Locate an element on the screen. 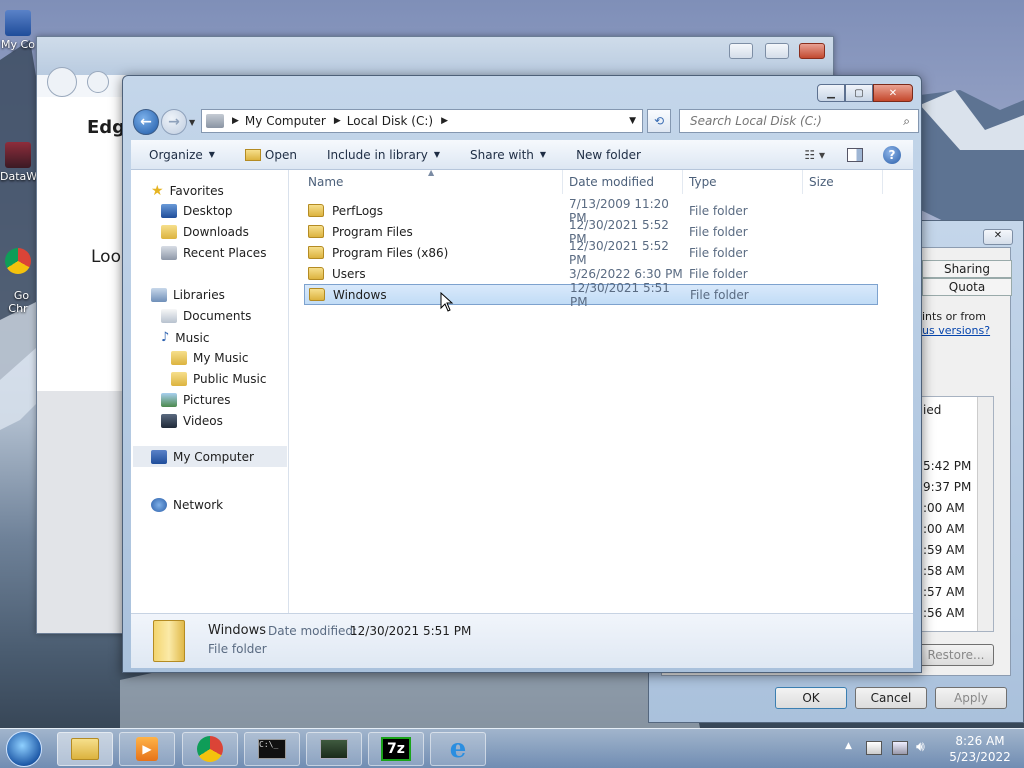 Image resolution: width=1024 pixels, height=768 pixels. details-name: Windows is located at coordinates (237, 630).